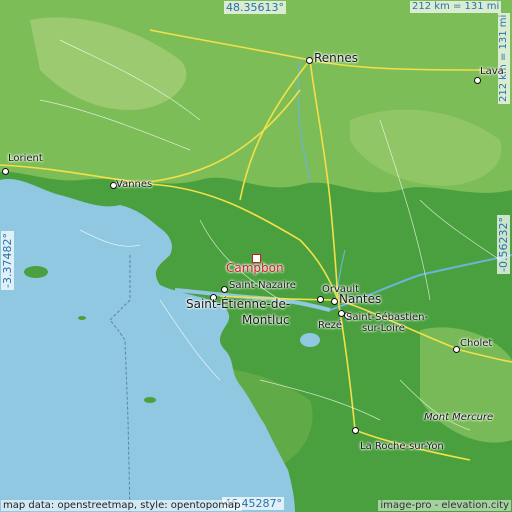 Image resolution: width=512 pixels, height=512 pixels. I want to click on rennes-dot, so click(309, 60).